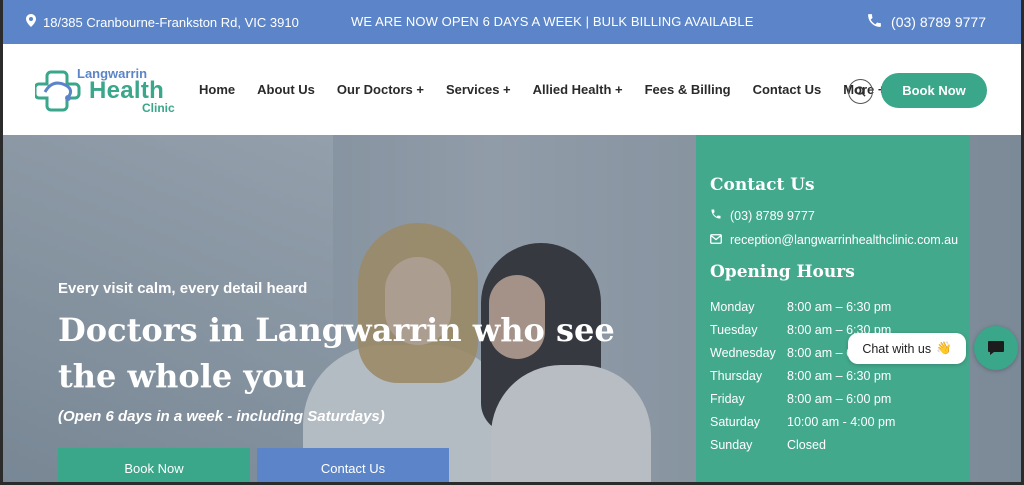  I want to click on clinic-logo: Langwarrin Health Clinic, so click(110, 91).